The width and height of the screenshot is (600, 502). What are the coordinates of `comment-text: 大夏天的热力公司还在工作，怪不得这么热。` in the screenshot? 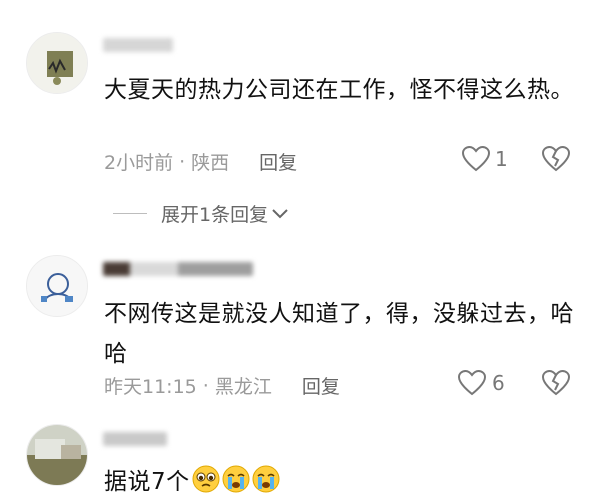 It's located at (339, 90).